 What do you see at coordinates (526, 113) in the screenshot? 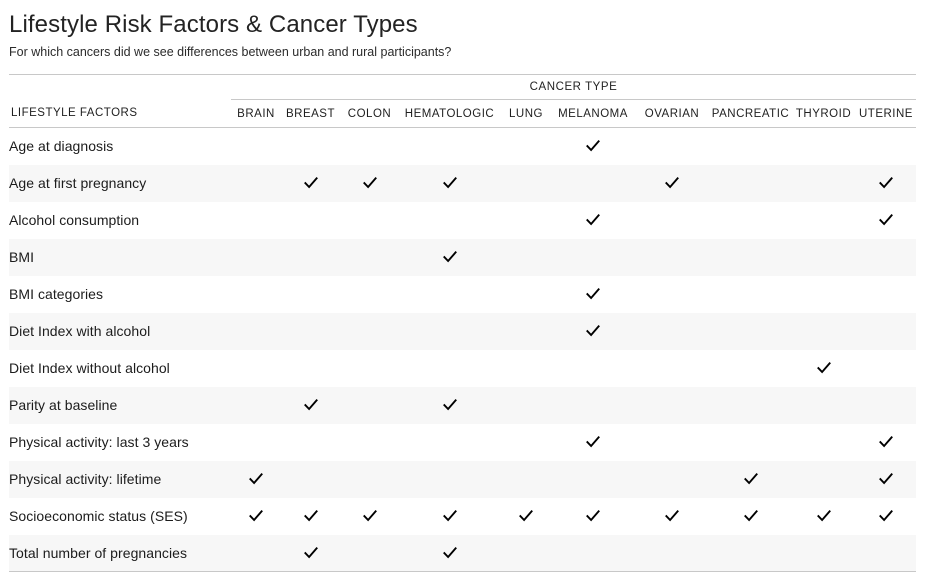
I see `column-header-lung: LUNG` at bounding box center [526, 113].